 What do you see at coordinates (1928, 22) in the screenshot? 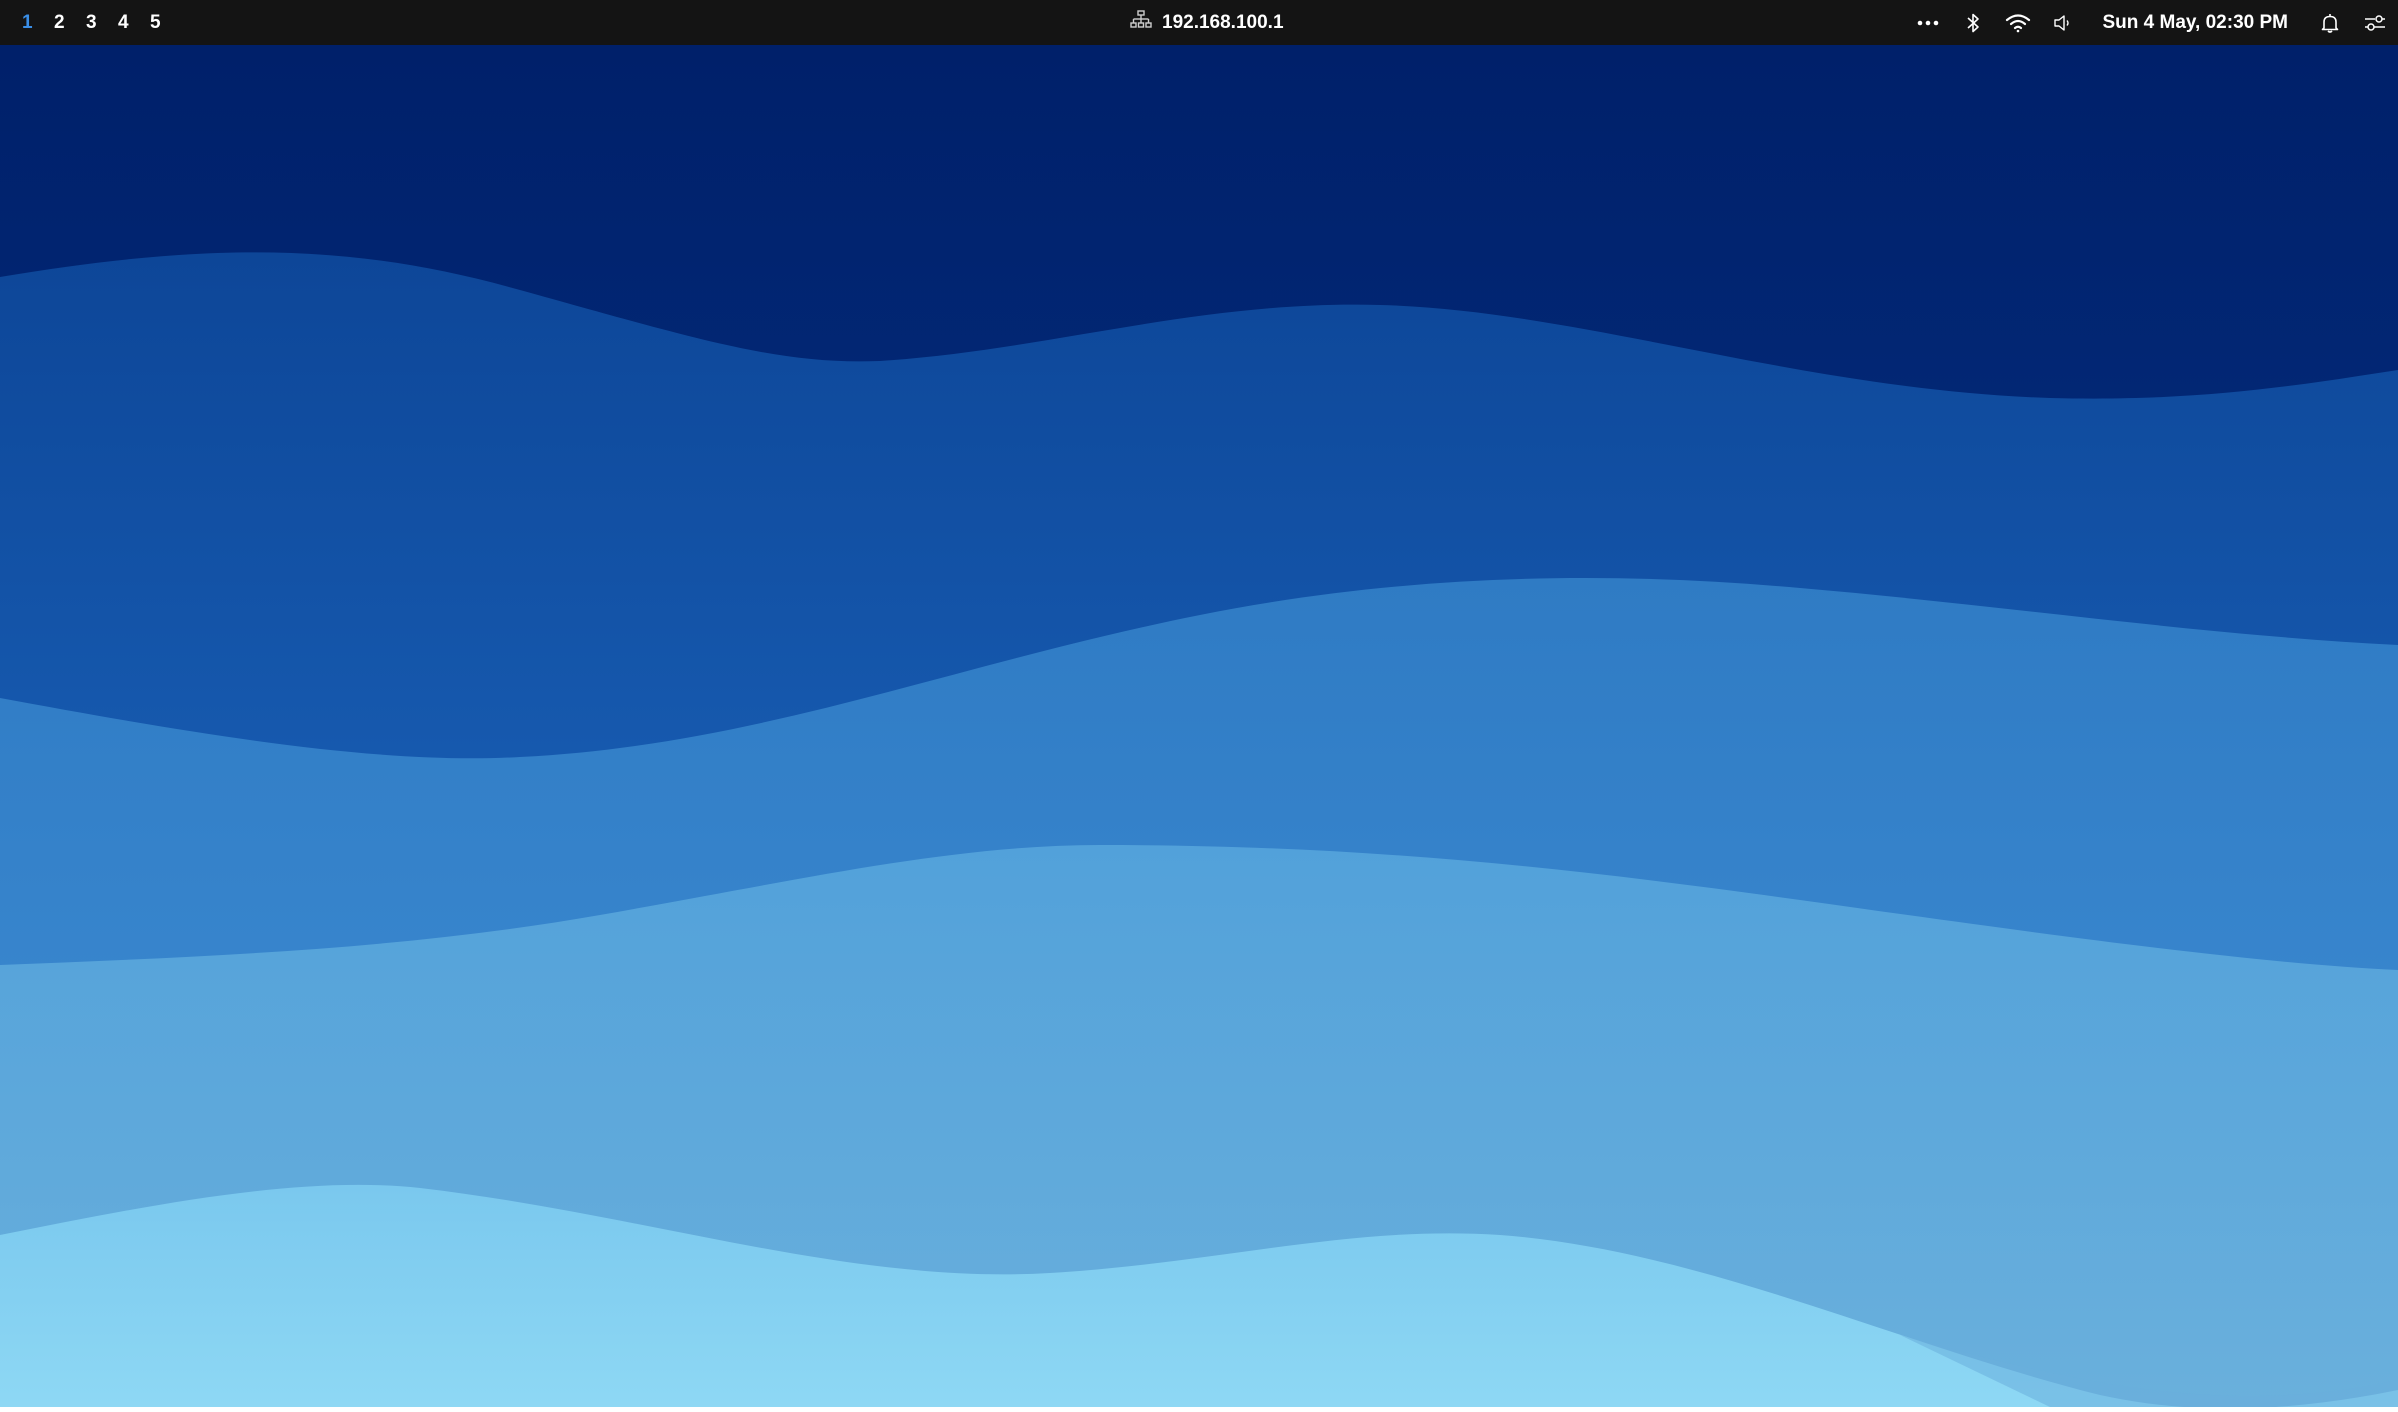
I see `more-horizontal-icon` at bounding box center [1928, 22].